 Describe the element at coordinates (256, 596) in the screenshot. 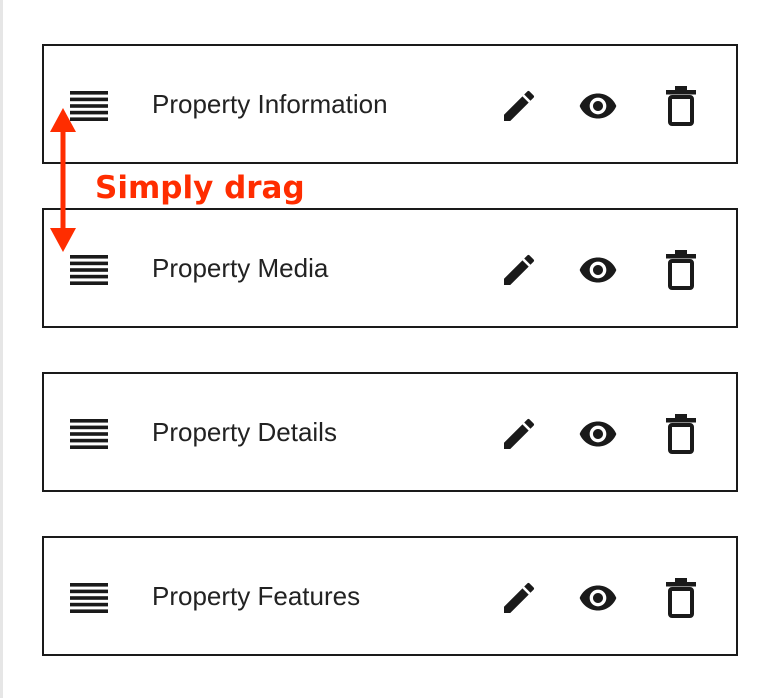

I see `section-label: Property Features` at that location.